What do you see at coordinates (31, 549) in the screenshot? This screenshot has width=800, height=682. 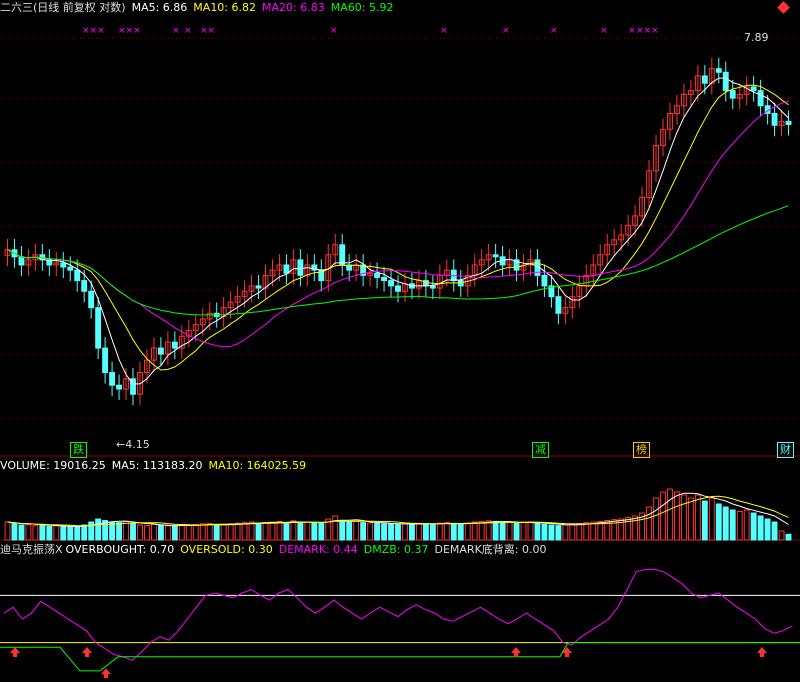 I see `indicator-name: 迪马克振荡X` at bounding box center [31, 549].